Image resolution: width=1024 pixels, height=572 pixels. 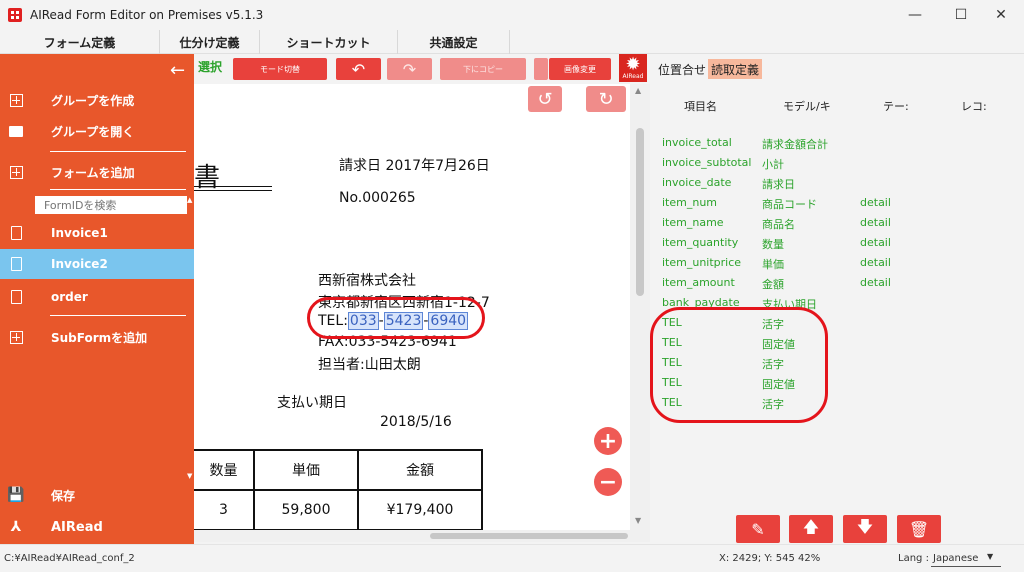 I want to click on add-form-label: フォームを追加, so click(x=93, y=172).